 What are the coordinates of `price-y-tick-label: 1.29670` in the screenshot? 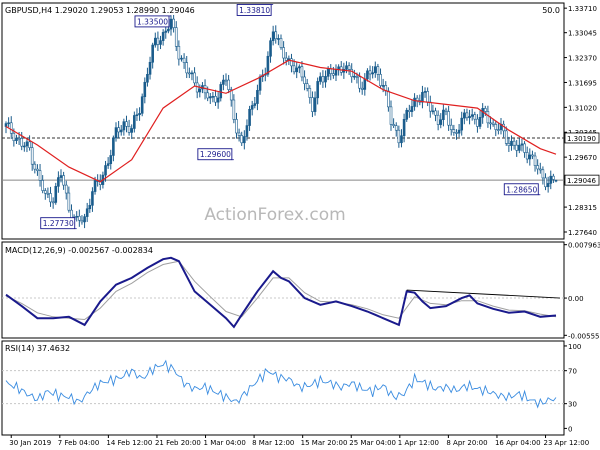 It's located at (582, 158).